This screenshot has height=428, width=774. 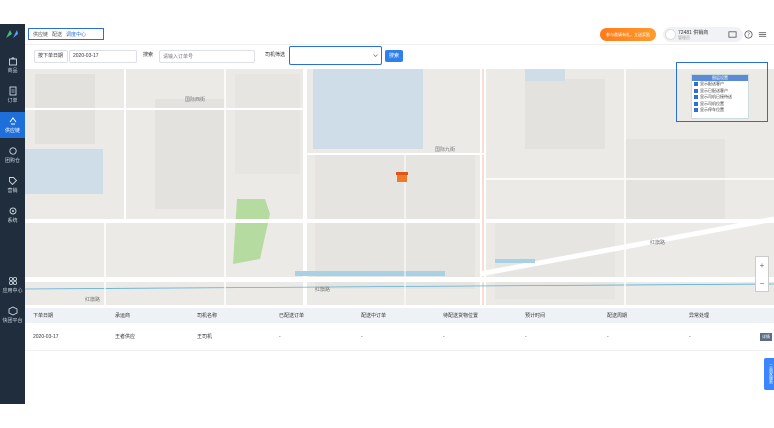 What do you see at coordinates (86, 56) in the screenshot?
I see `date-value: 2020-03-17` at bounding box center [86, 56].